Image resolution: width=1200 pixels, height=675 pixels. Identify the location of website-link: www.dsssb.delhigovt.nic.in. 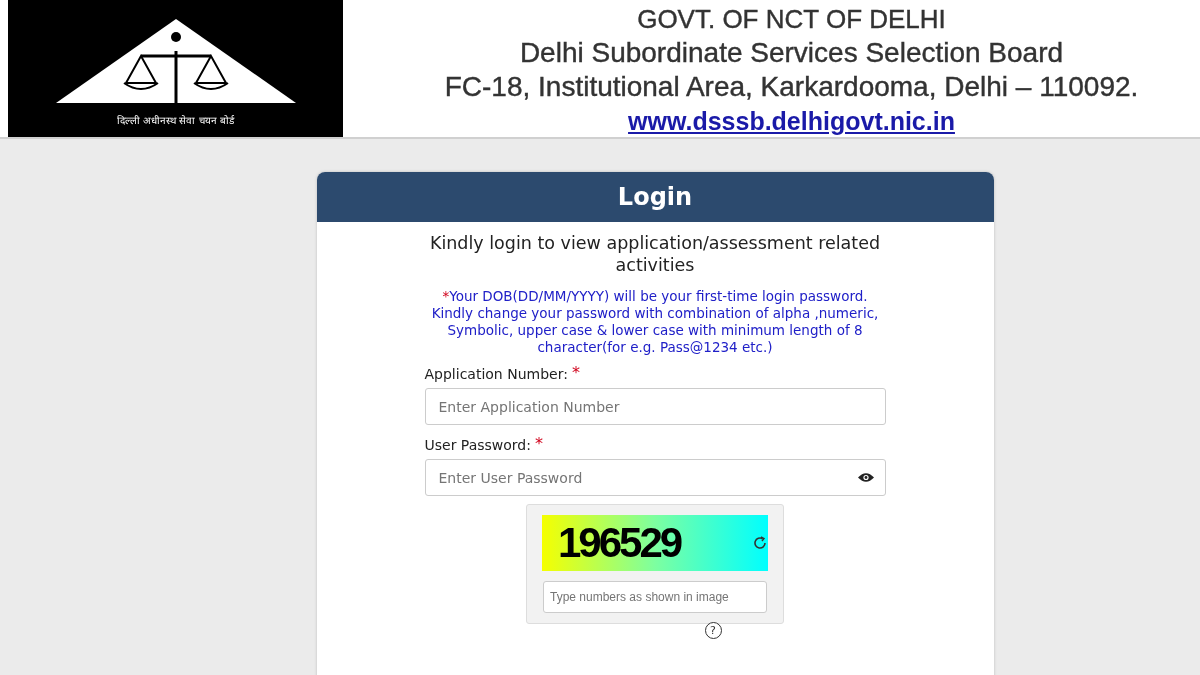
(791, 121).